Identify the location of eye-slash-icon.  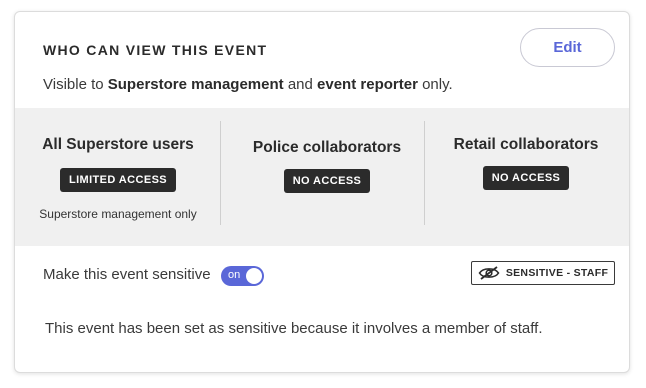
(489, 273).